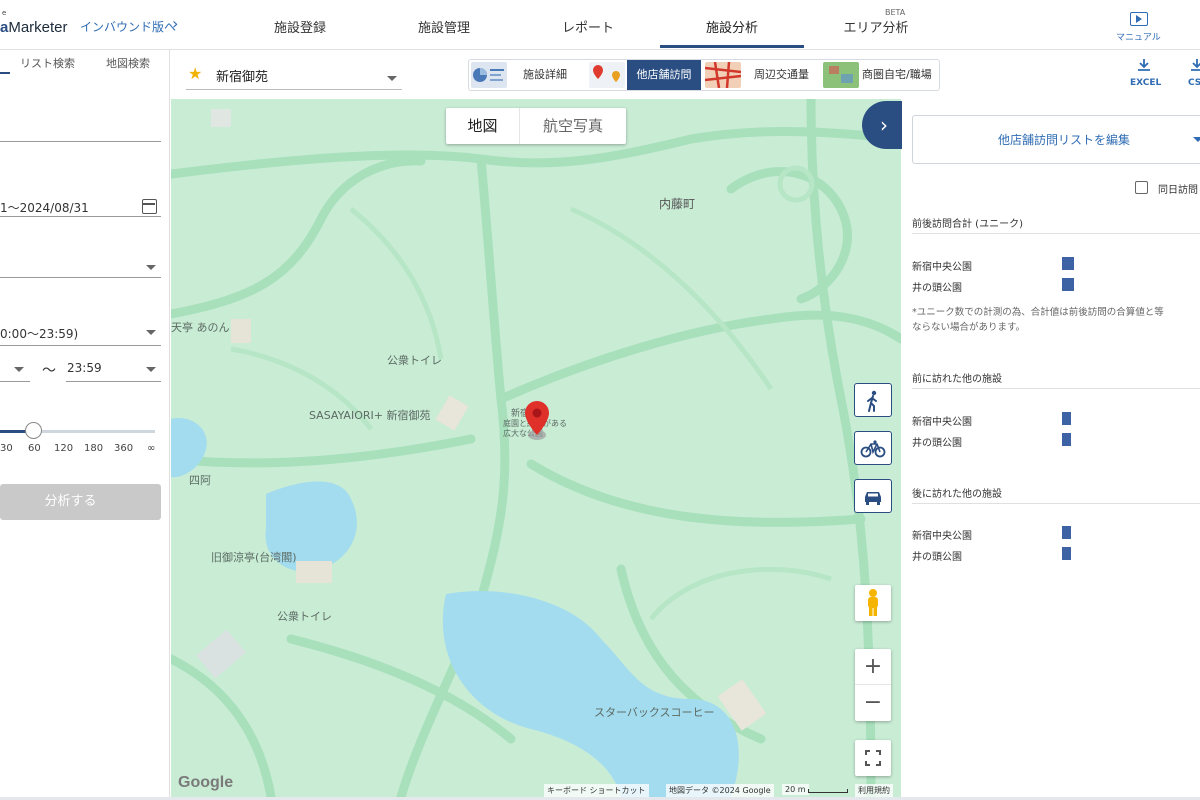 This screenshot has width=1200, height=800. Describe the element at coordinates (873, 496) in the screenshot. I see `car-icon` at that location.